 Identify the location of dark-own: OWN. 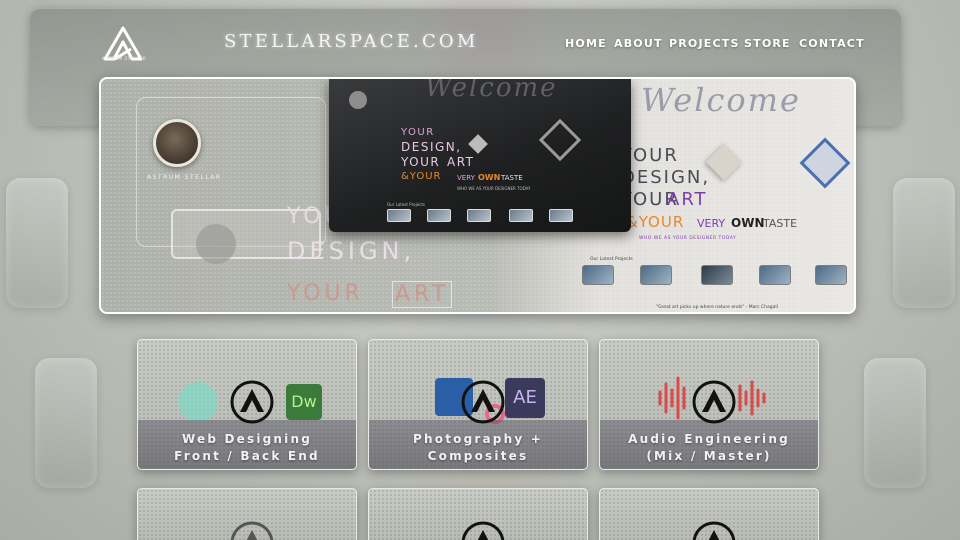
(489, 177).